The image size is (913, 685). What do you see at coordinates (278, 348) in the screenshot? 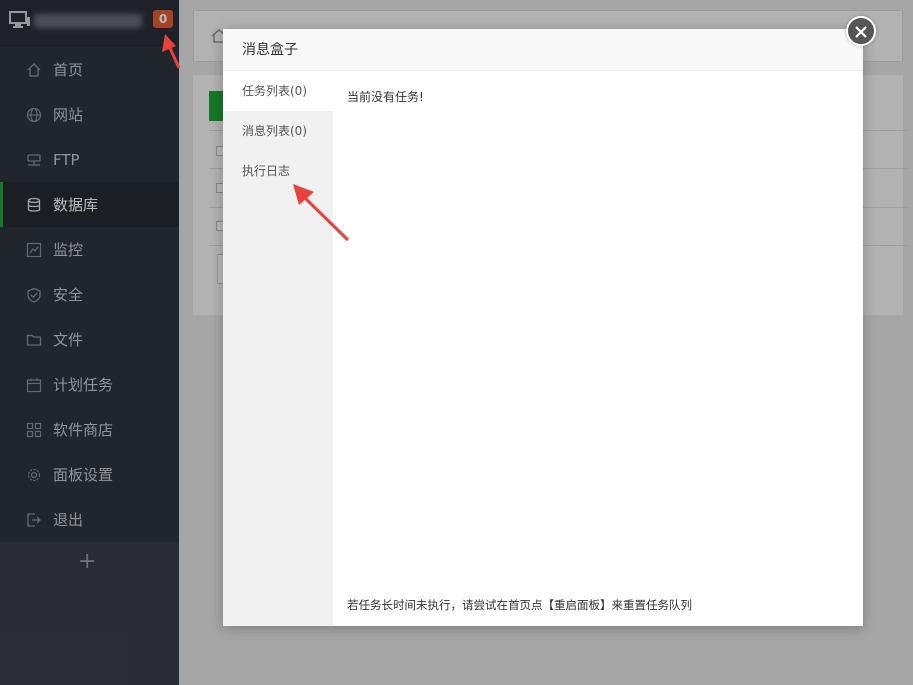
I see `modal-tabs: 任务列表(0) 消息列表(0) 执行日志` at bounding box center [278, 348].